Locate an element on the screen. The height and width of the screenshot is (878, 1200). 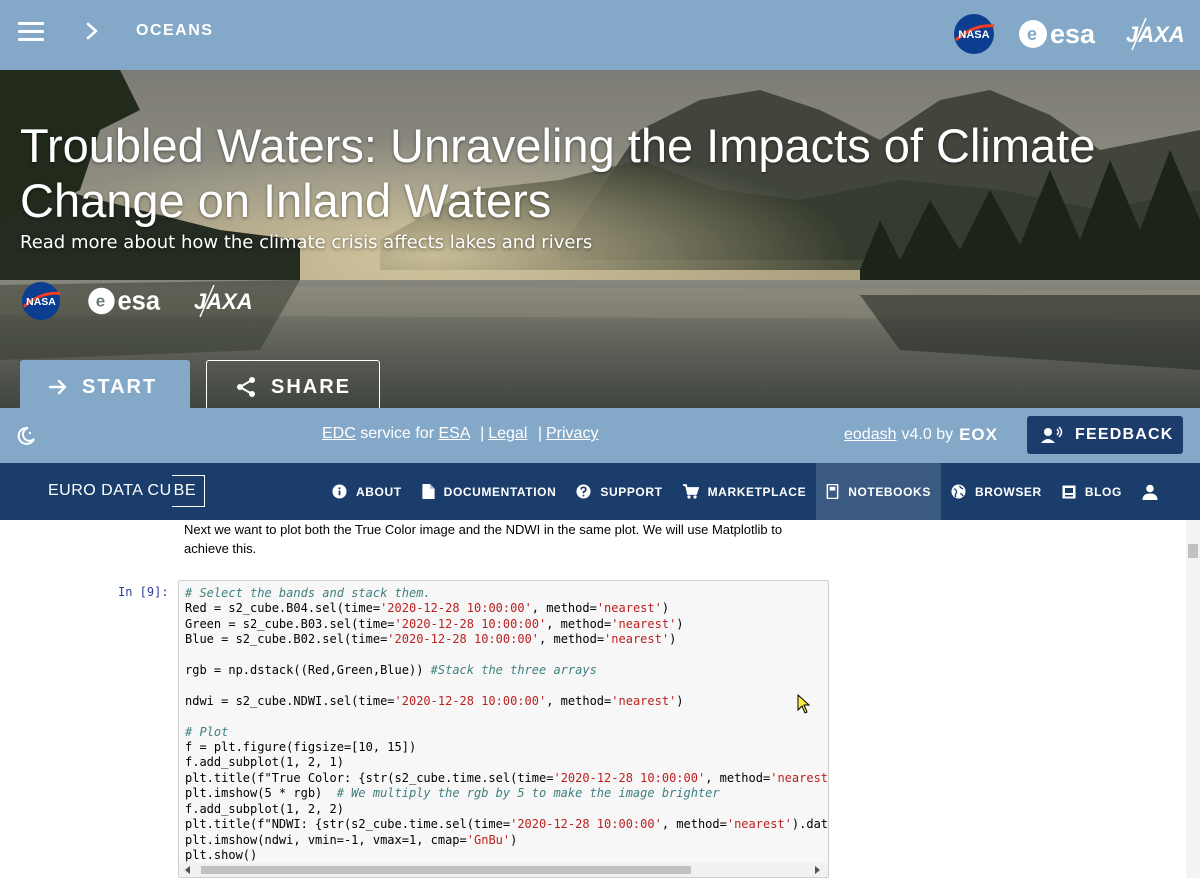
menu-icon is located at coordinates (31, 32).